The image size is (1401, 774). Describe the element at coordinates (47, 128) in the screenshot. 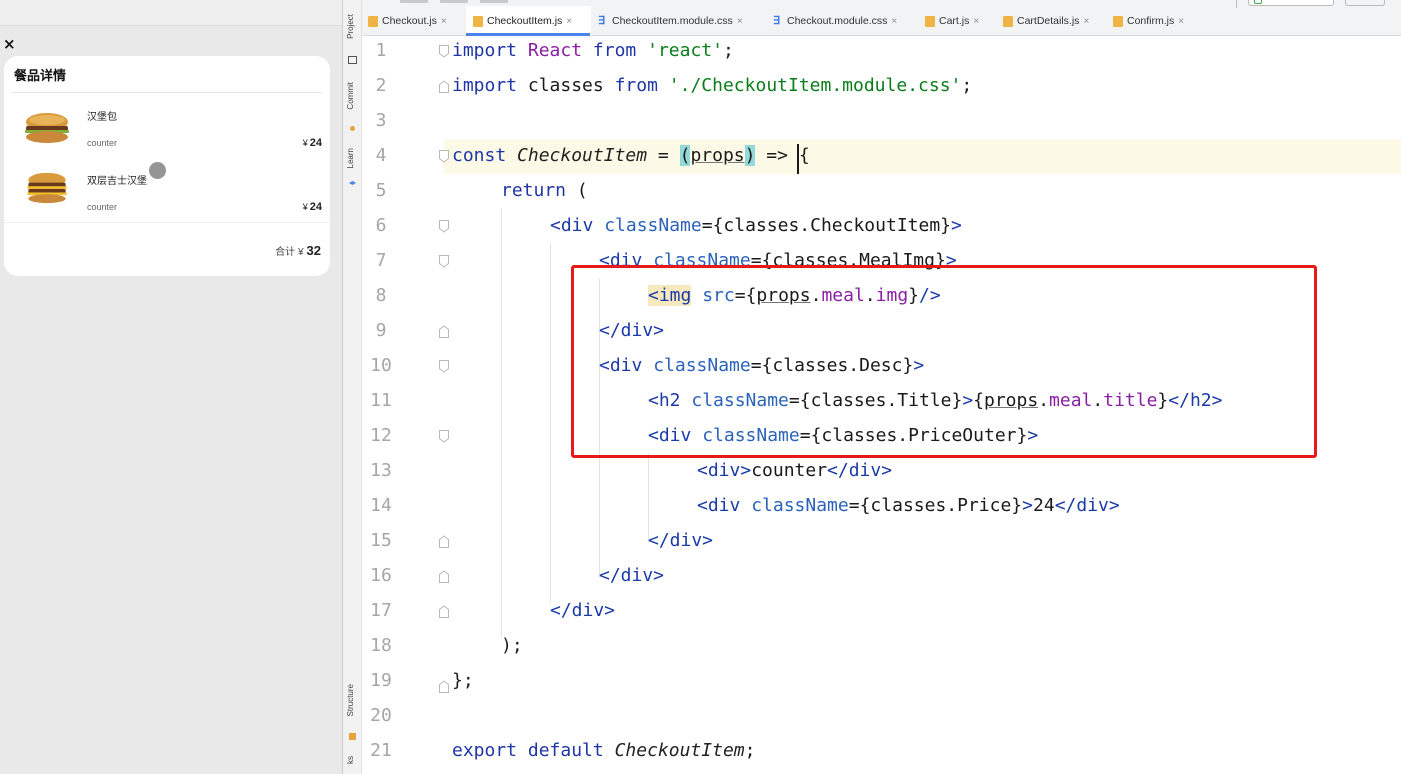

I see `hamburger-image` at that location.